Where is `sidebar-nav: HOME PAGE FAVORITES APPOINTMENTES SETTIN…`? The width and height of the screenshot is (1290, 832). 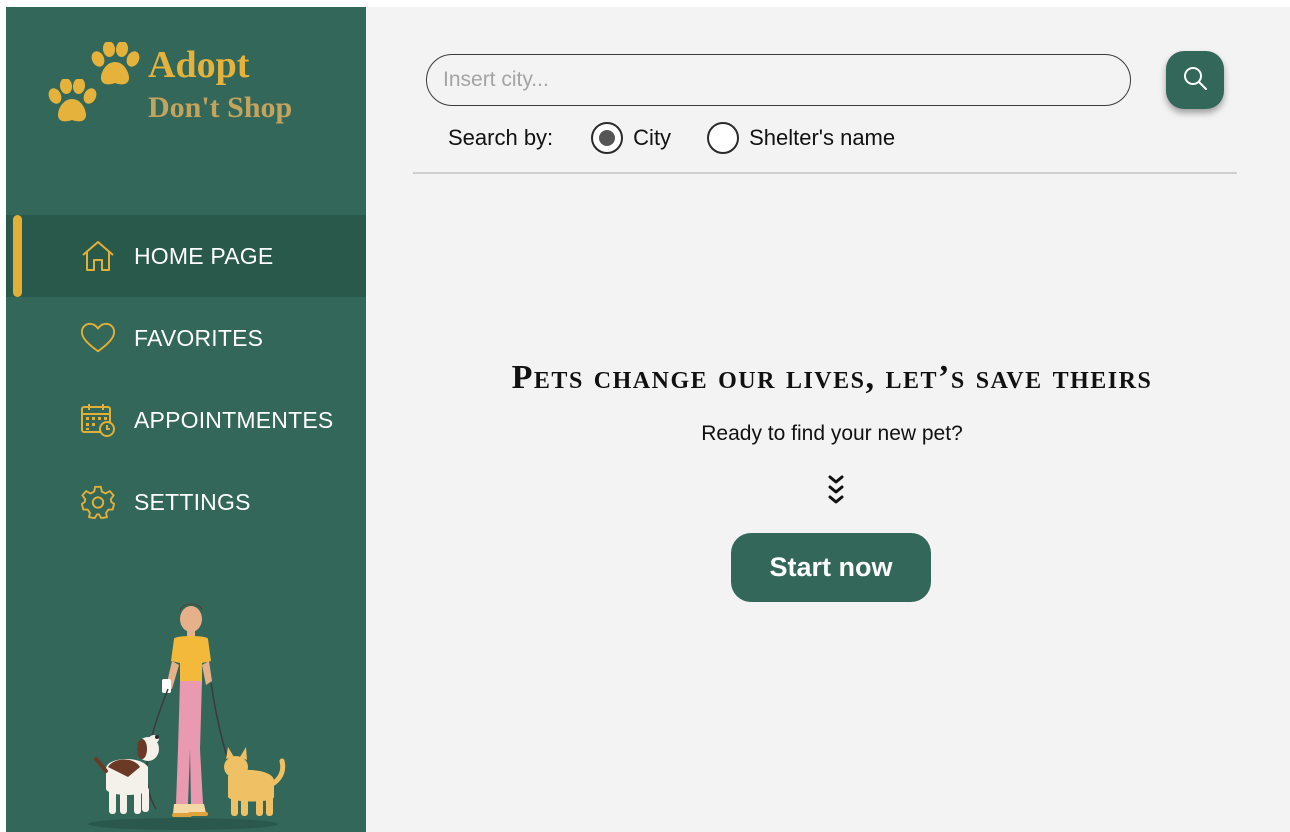 sidebar-nav: HOME PAGE FAVORITES APPOINTMENTES SETTIN… is located at coordinates (186, 379).